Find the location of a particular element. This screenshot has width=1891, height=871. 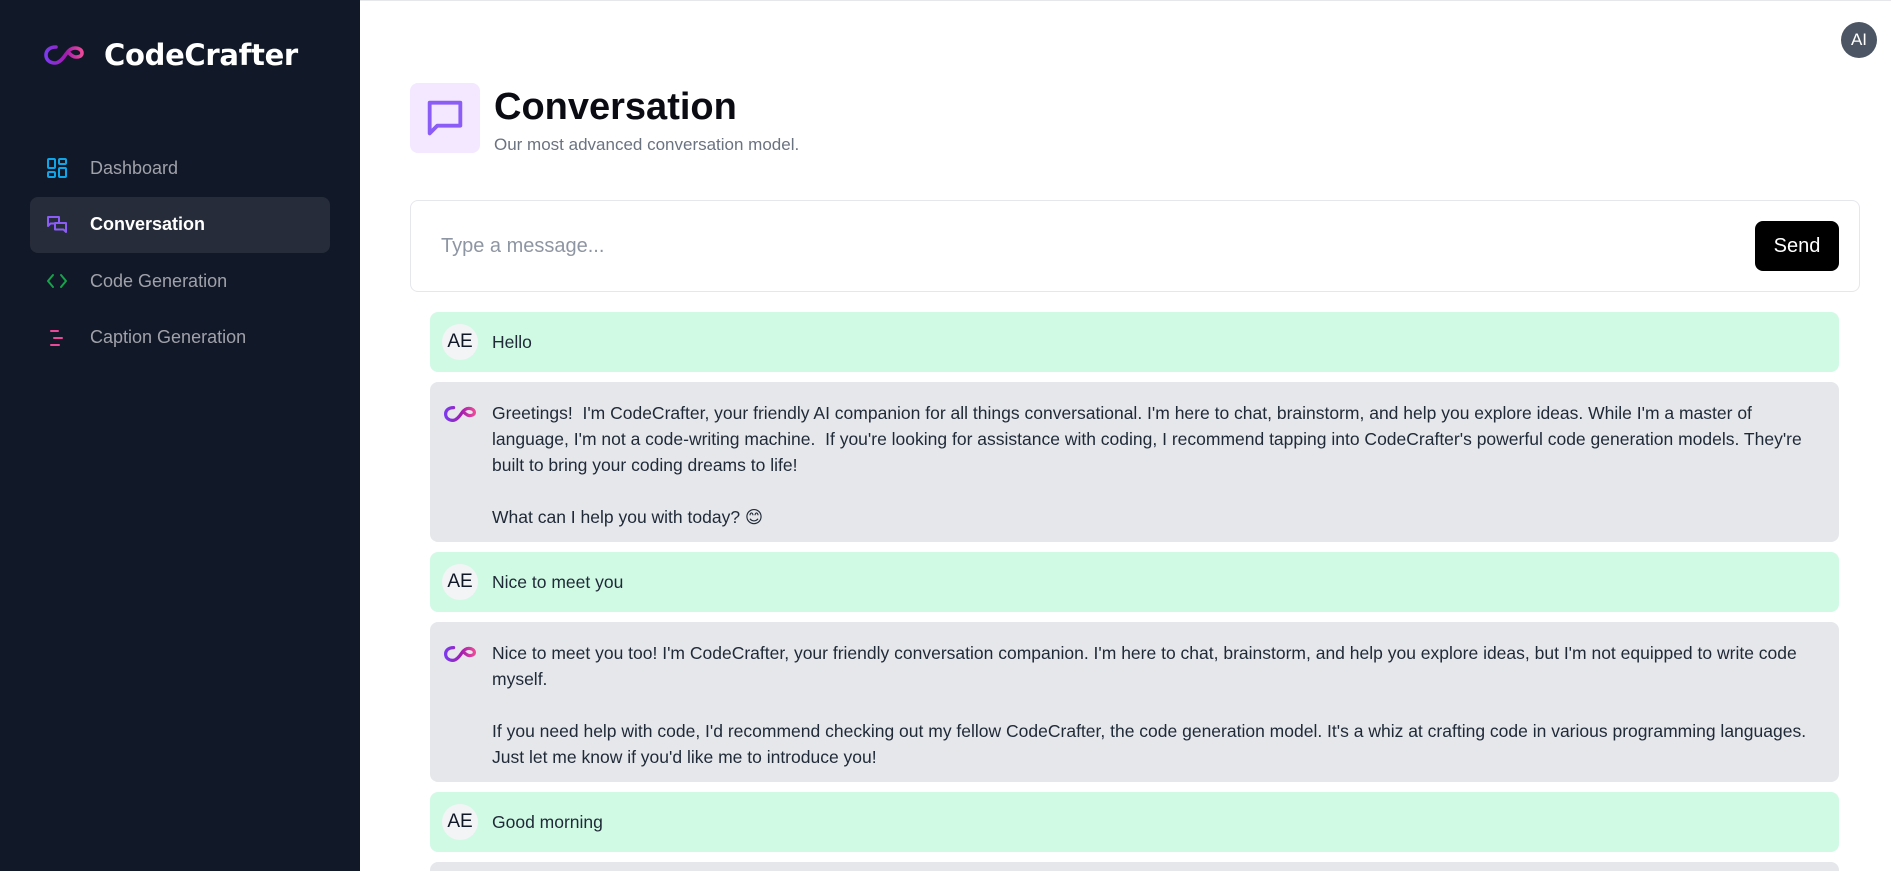

sidebar-item-label: Code Generation is located at coordinates (159, 280).